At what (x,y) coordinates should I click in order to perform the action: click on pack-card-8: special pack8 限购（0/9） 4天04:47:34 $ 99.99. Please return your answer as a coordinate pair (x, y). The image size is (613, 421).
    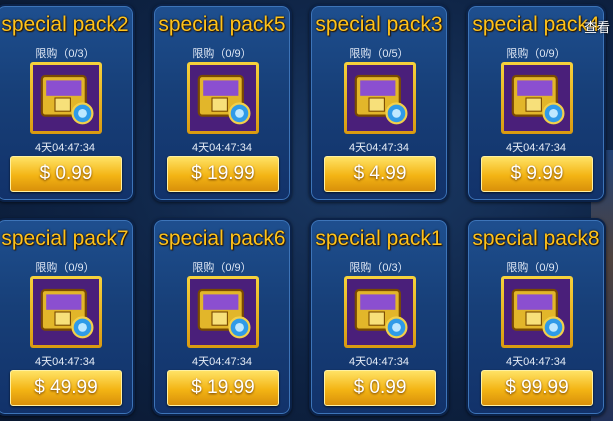
    Looking at the image, I should click on (536, 317).